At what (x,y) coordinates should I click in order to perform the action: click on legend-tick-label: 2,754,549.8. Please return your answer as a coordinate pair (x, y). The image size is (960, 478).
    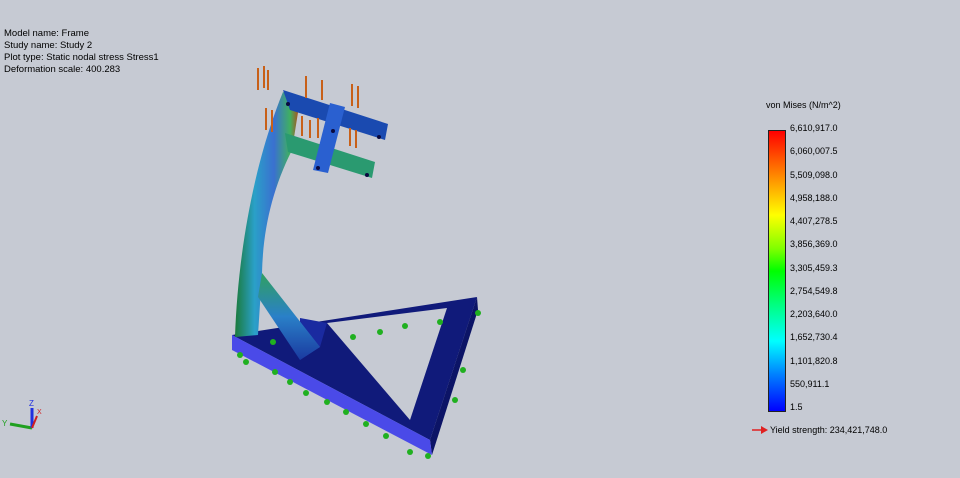
    Looking at the image, I should click on (814, 290).